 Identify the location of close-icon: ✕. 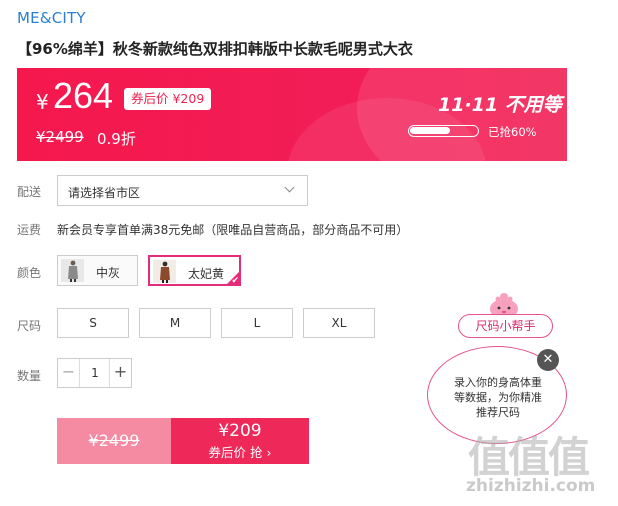
(548, 360).